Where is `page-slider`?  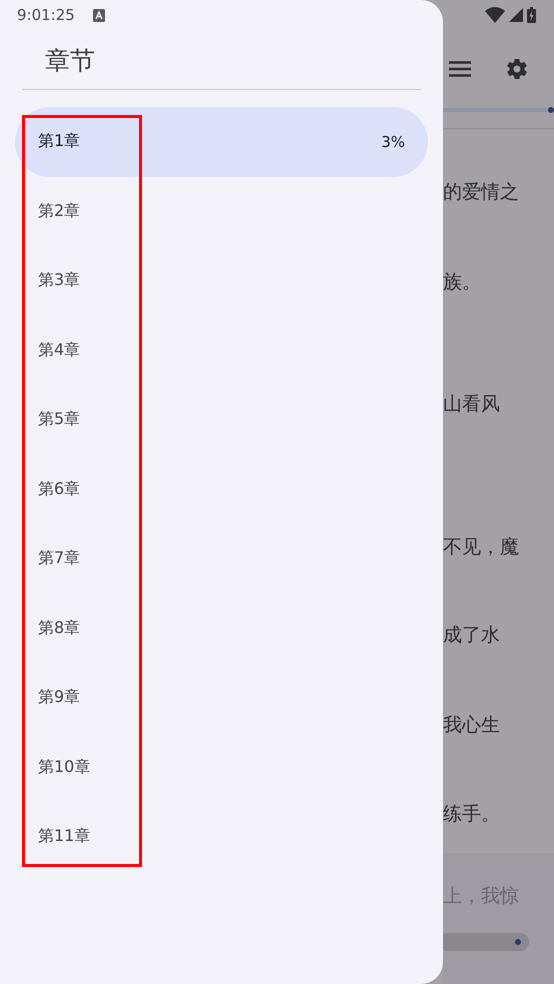 page-slider is located at coordinates (486, 942).